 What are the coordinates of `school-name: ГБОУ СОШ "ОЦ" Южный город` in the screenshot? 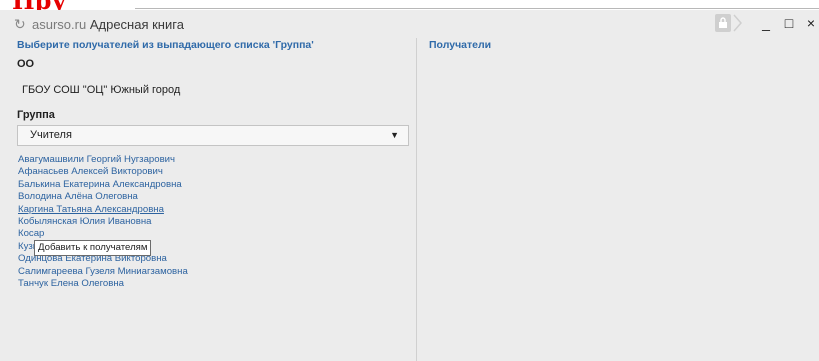 It's located at (101, 90).